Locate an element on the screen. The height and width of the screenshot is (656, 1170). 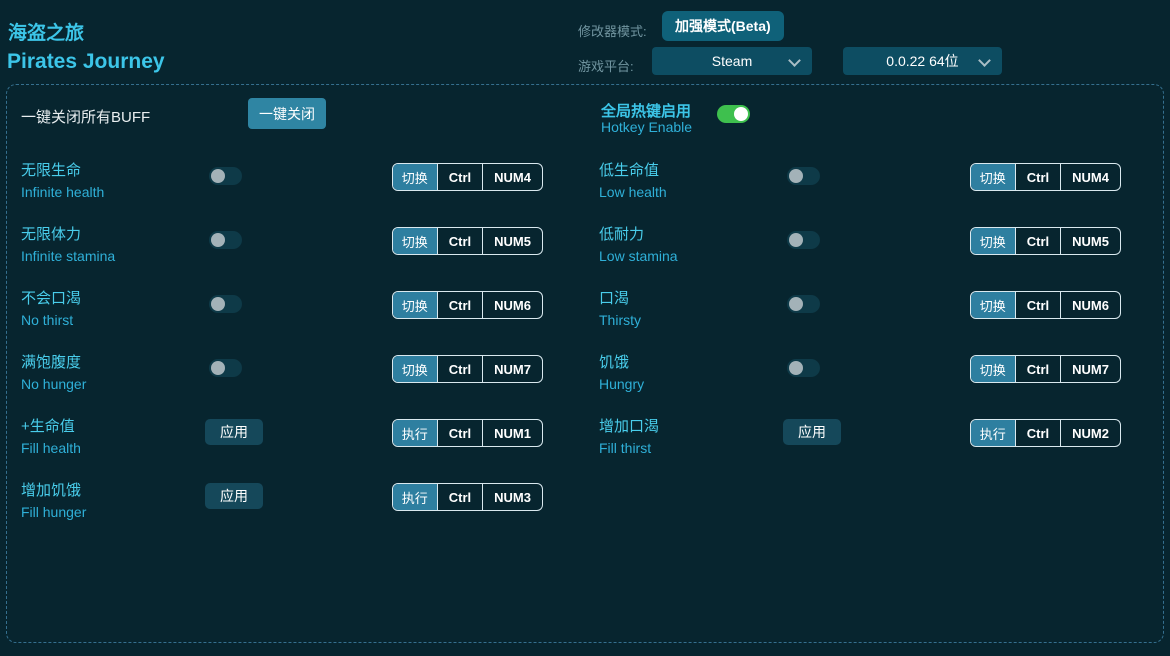
cheat-name-en: Fill health is located at coordinates (51, 448).